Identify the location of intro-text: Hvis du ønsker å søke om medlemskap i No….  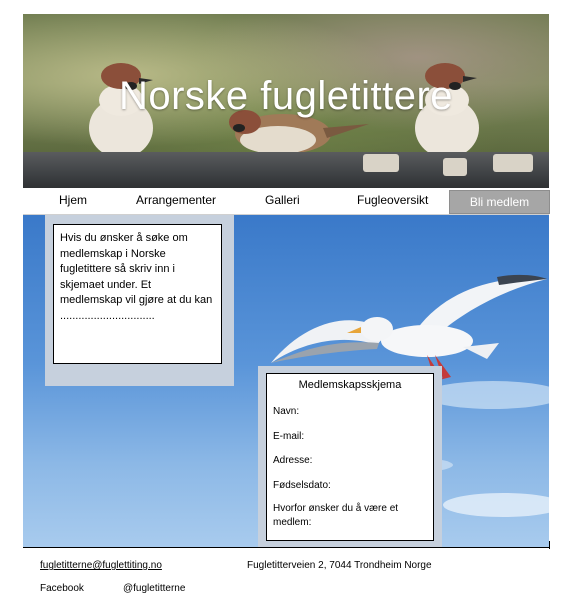
(137, 294).